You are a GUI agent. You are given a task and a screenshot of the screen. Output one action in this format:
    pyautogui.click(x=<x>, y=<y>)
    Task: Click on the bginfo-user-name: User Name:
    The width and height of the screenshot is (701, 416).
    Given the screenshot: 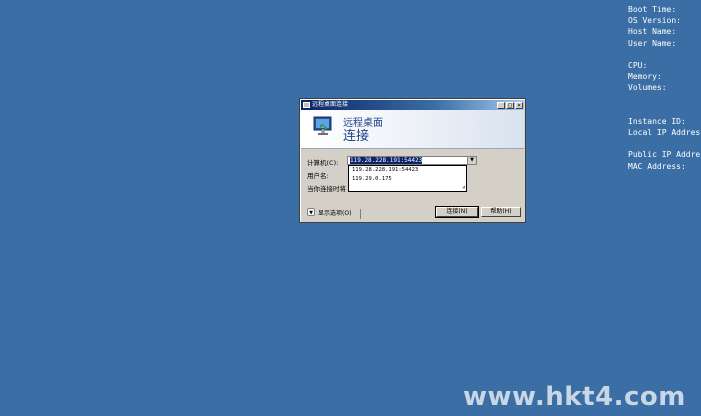 What is the action you would take?
    pyautogui.click(x=652, y=43)
    